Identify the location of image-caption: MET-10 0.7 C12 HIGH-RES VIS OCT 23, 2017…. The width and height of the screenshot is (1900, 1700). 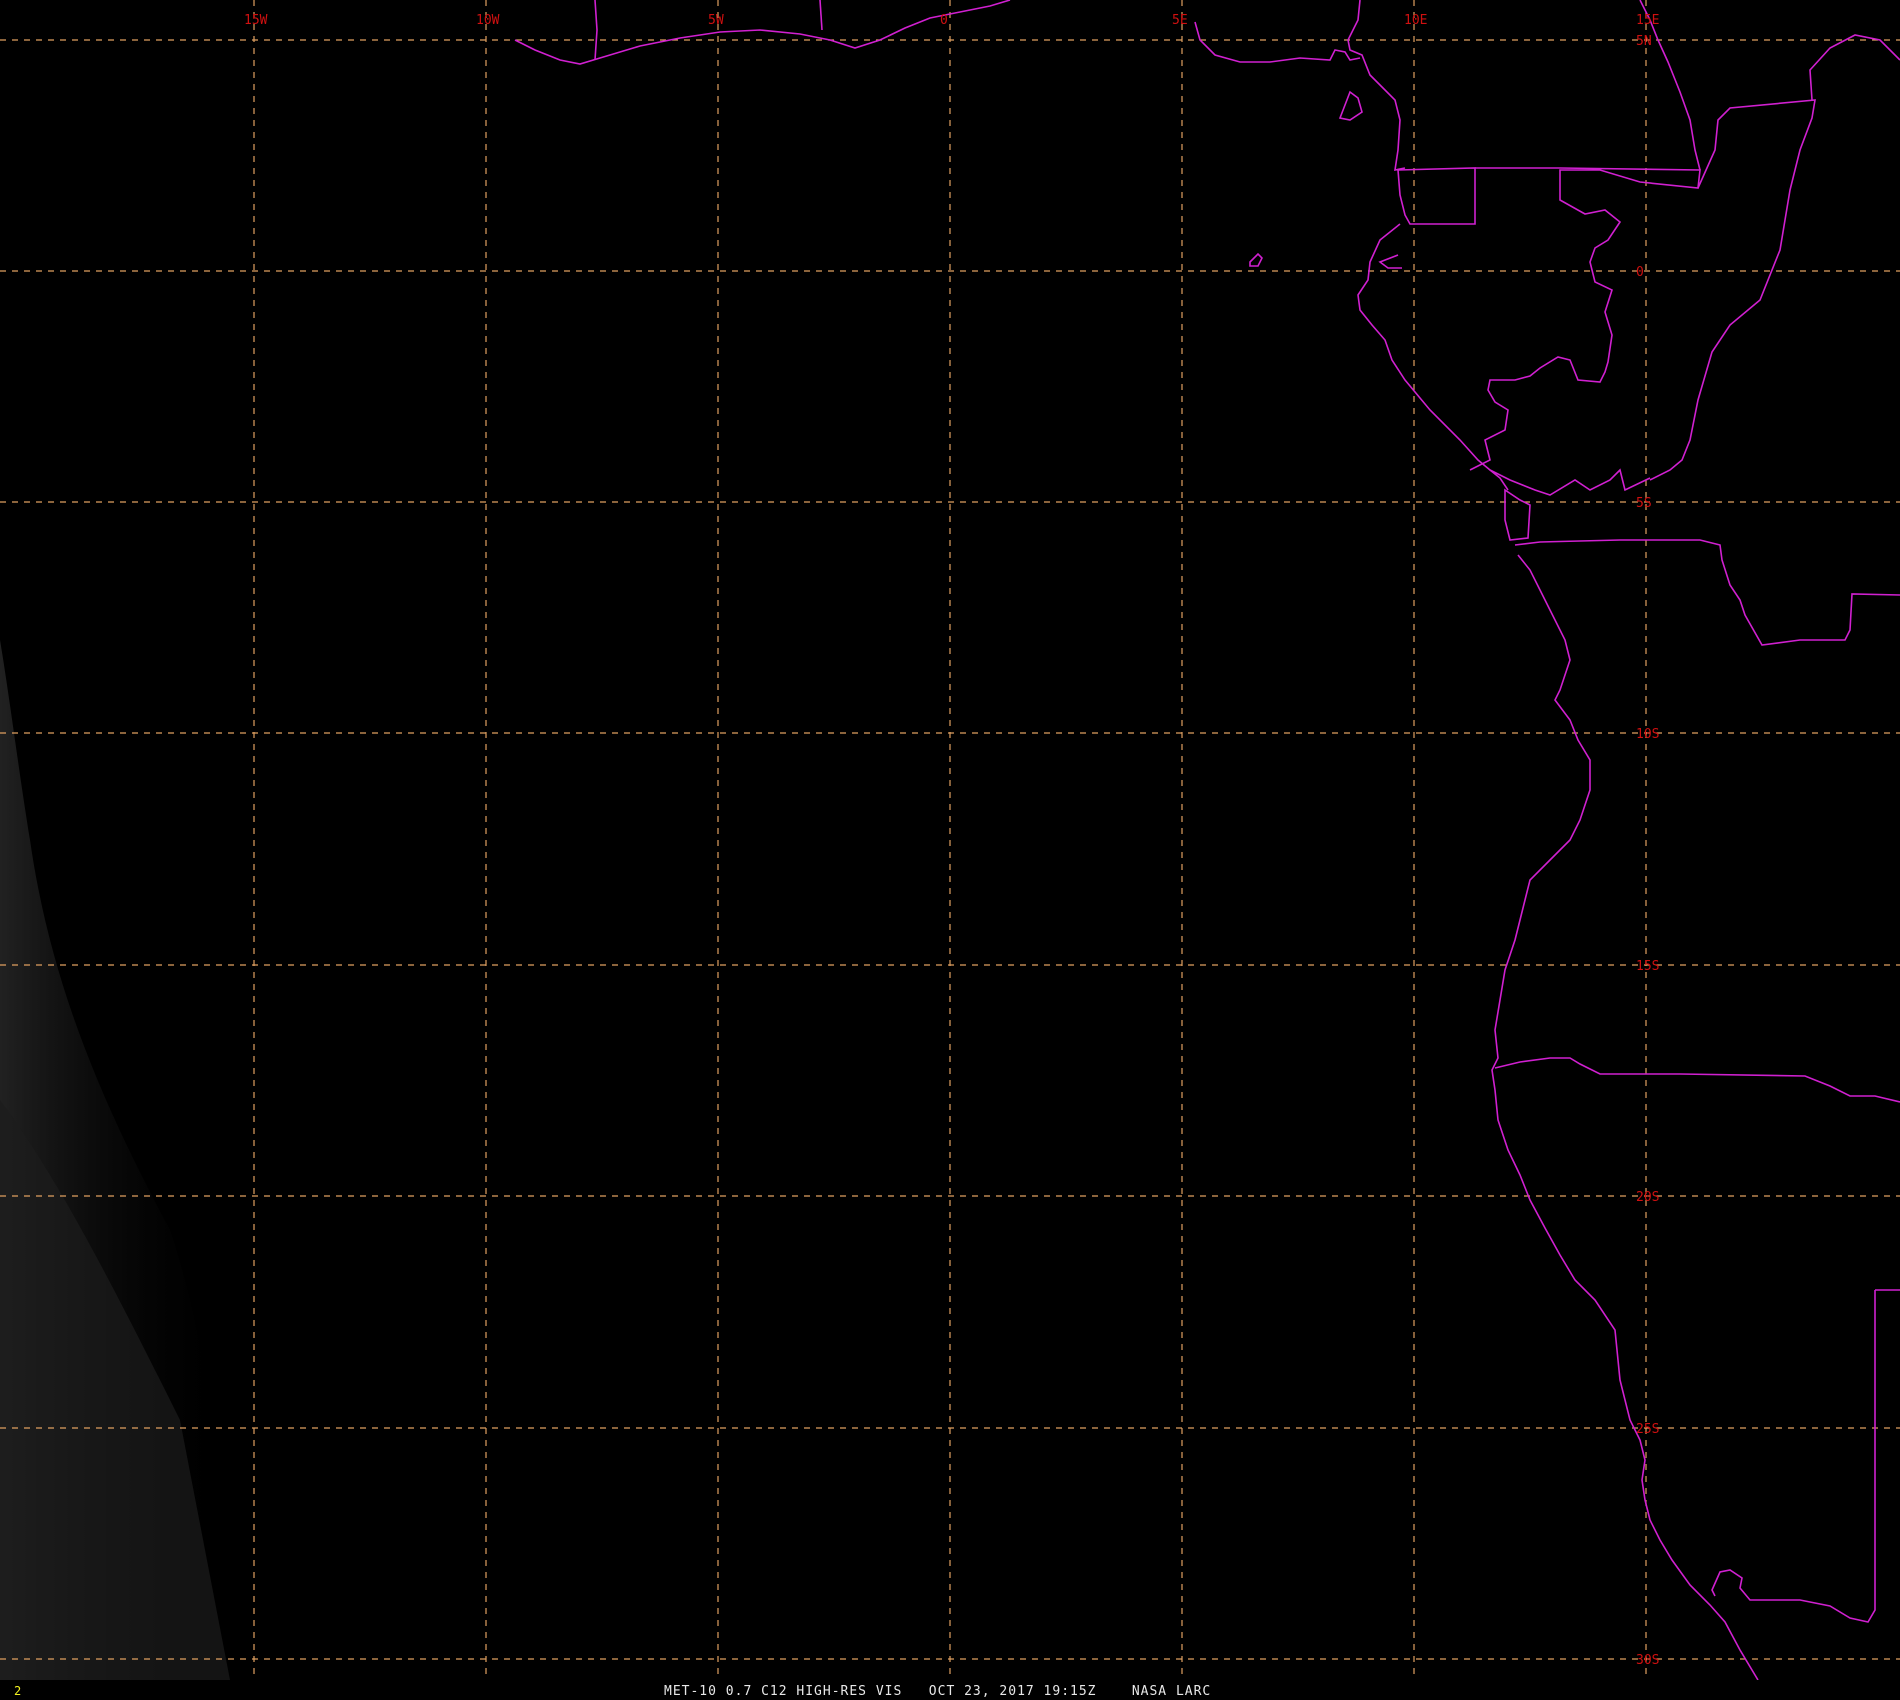
(938, 1691).